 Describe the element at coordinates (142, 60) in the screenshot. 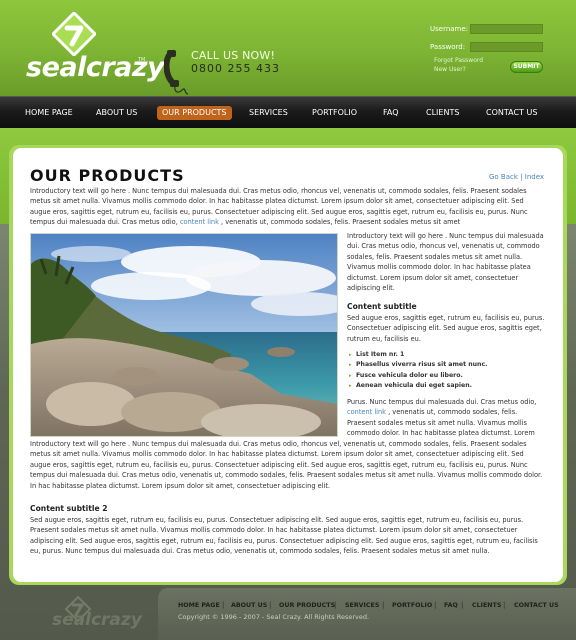

I see `logo-trademark: TM` at that location.